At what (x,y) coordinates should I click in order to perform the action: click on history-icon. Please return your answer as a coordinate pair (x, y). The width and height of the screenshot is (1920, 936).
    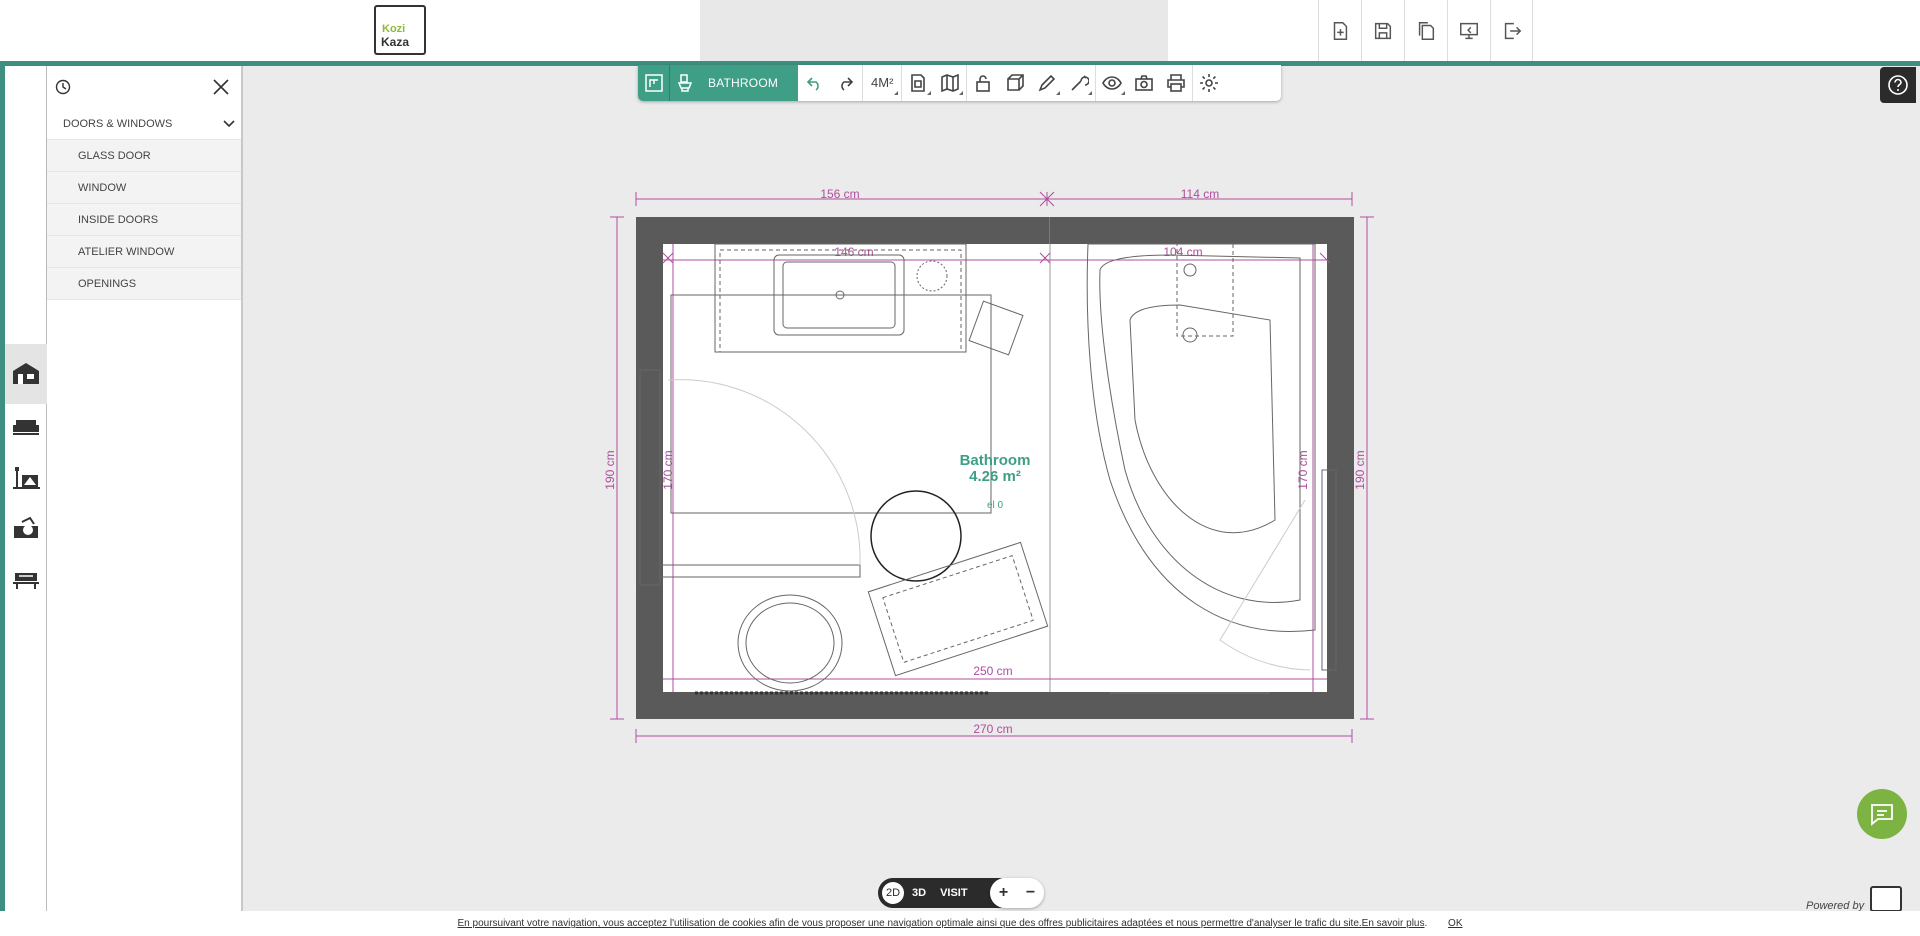
    Looking at the image, I should click on (63, 87).